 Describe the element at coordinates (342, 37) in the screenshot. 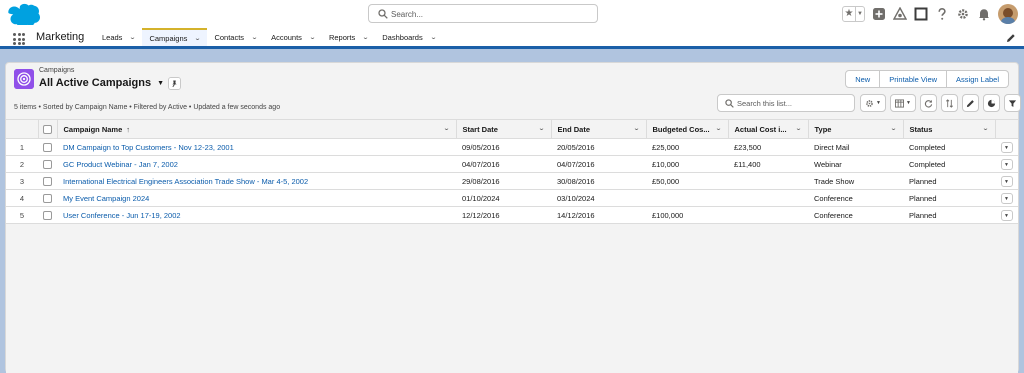

I see `nav-tab-label: Reports` at that location.